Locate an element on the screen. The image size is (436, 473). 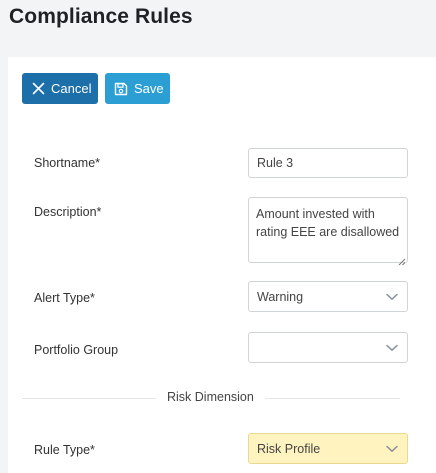
cancel-button: Cancel is located at coordinates (60, 88).